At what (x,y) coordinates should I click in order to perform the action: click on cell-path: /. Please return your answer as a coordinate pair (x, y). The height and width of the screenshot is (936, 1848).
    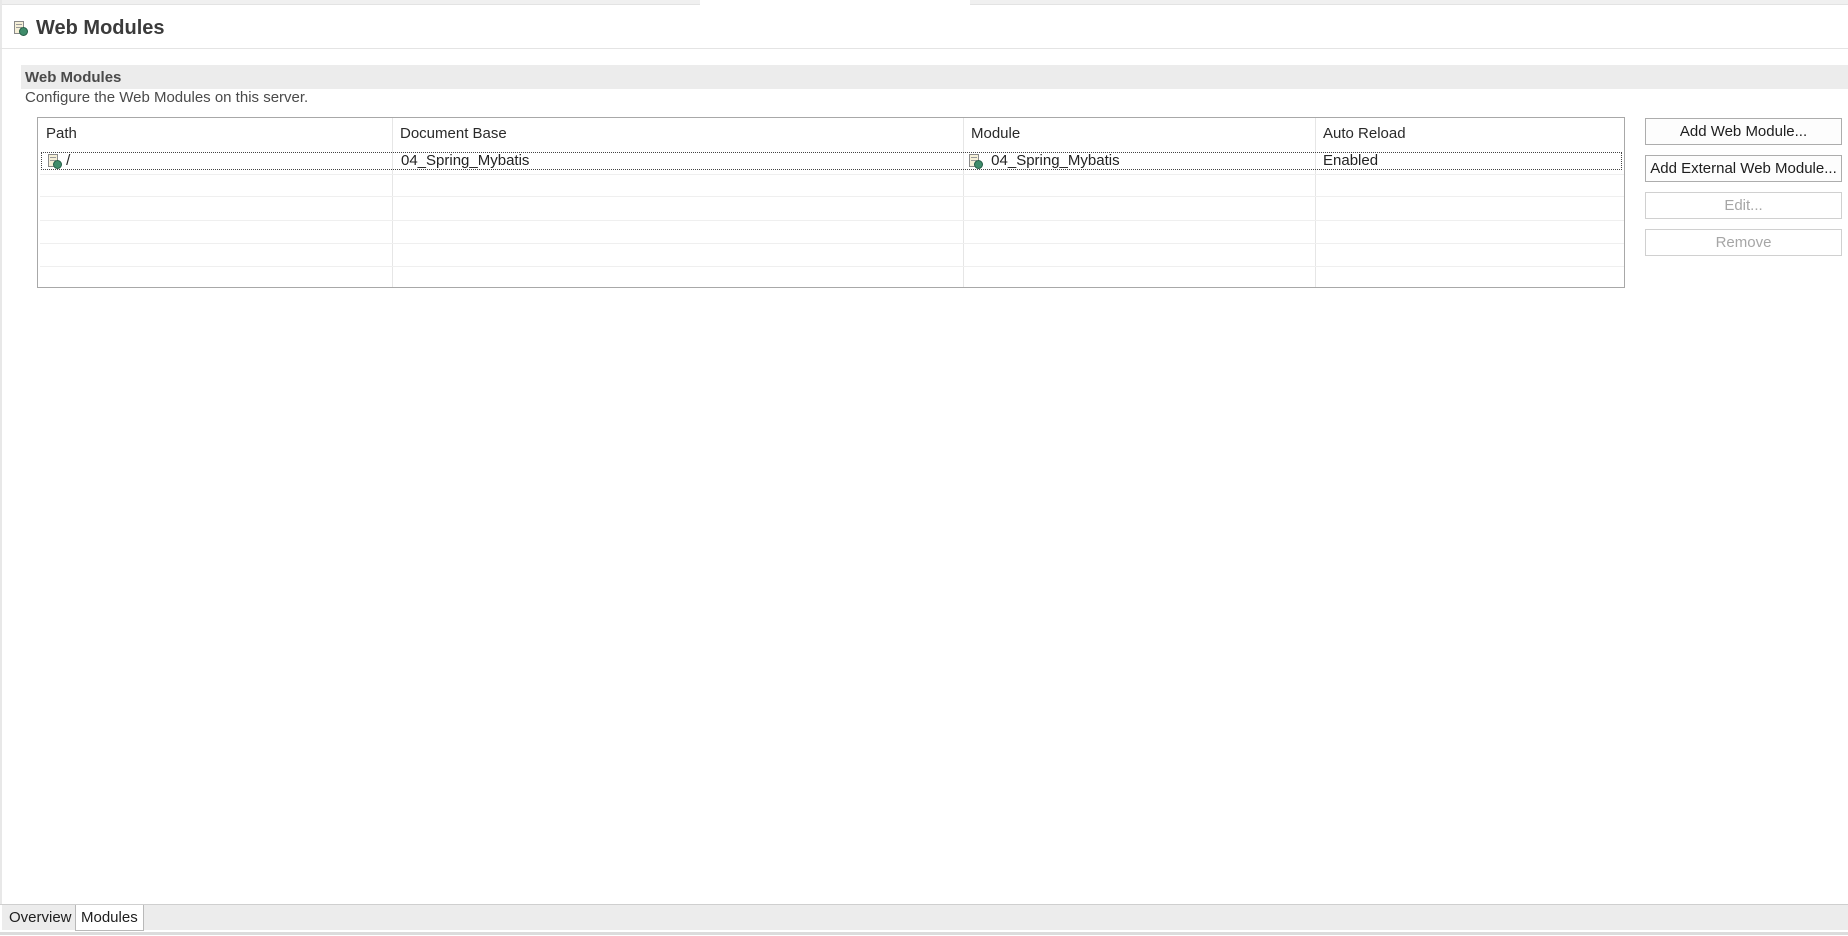
    Looking at the image, I should click on (58, 161).